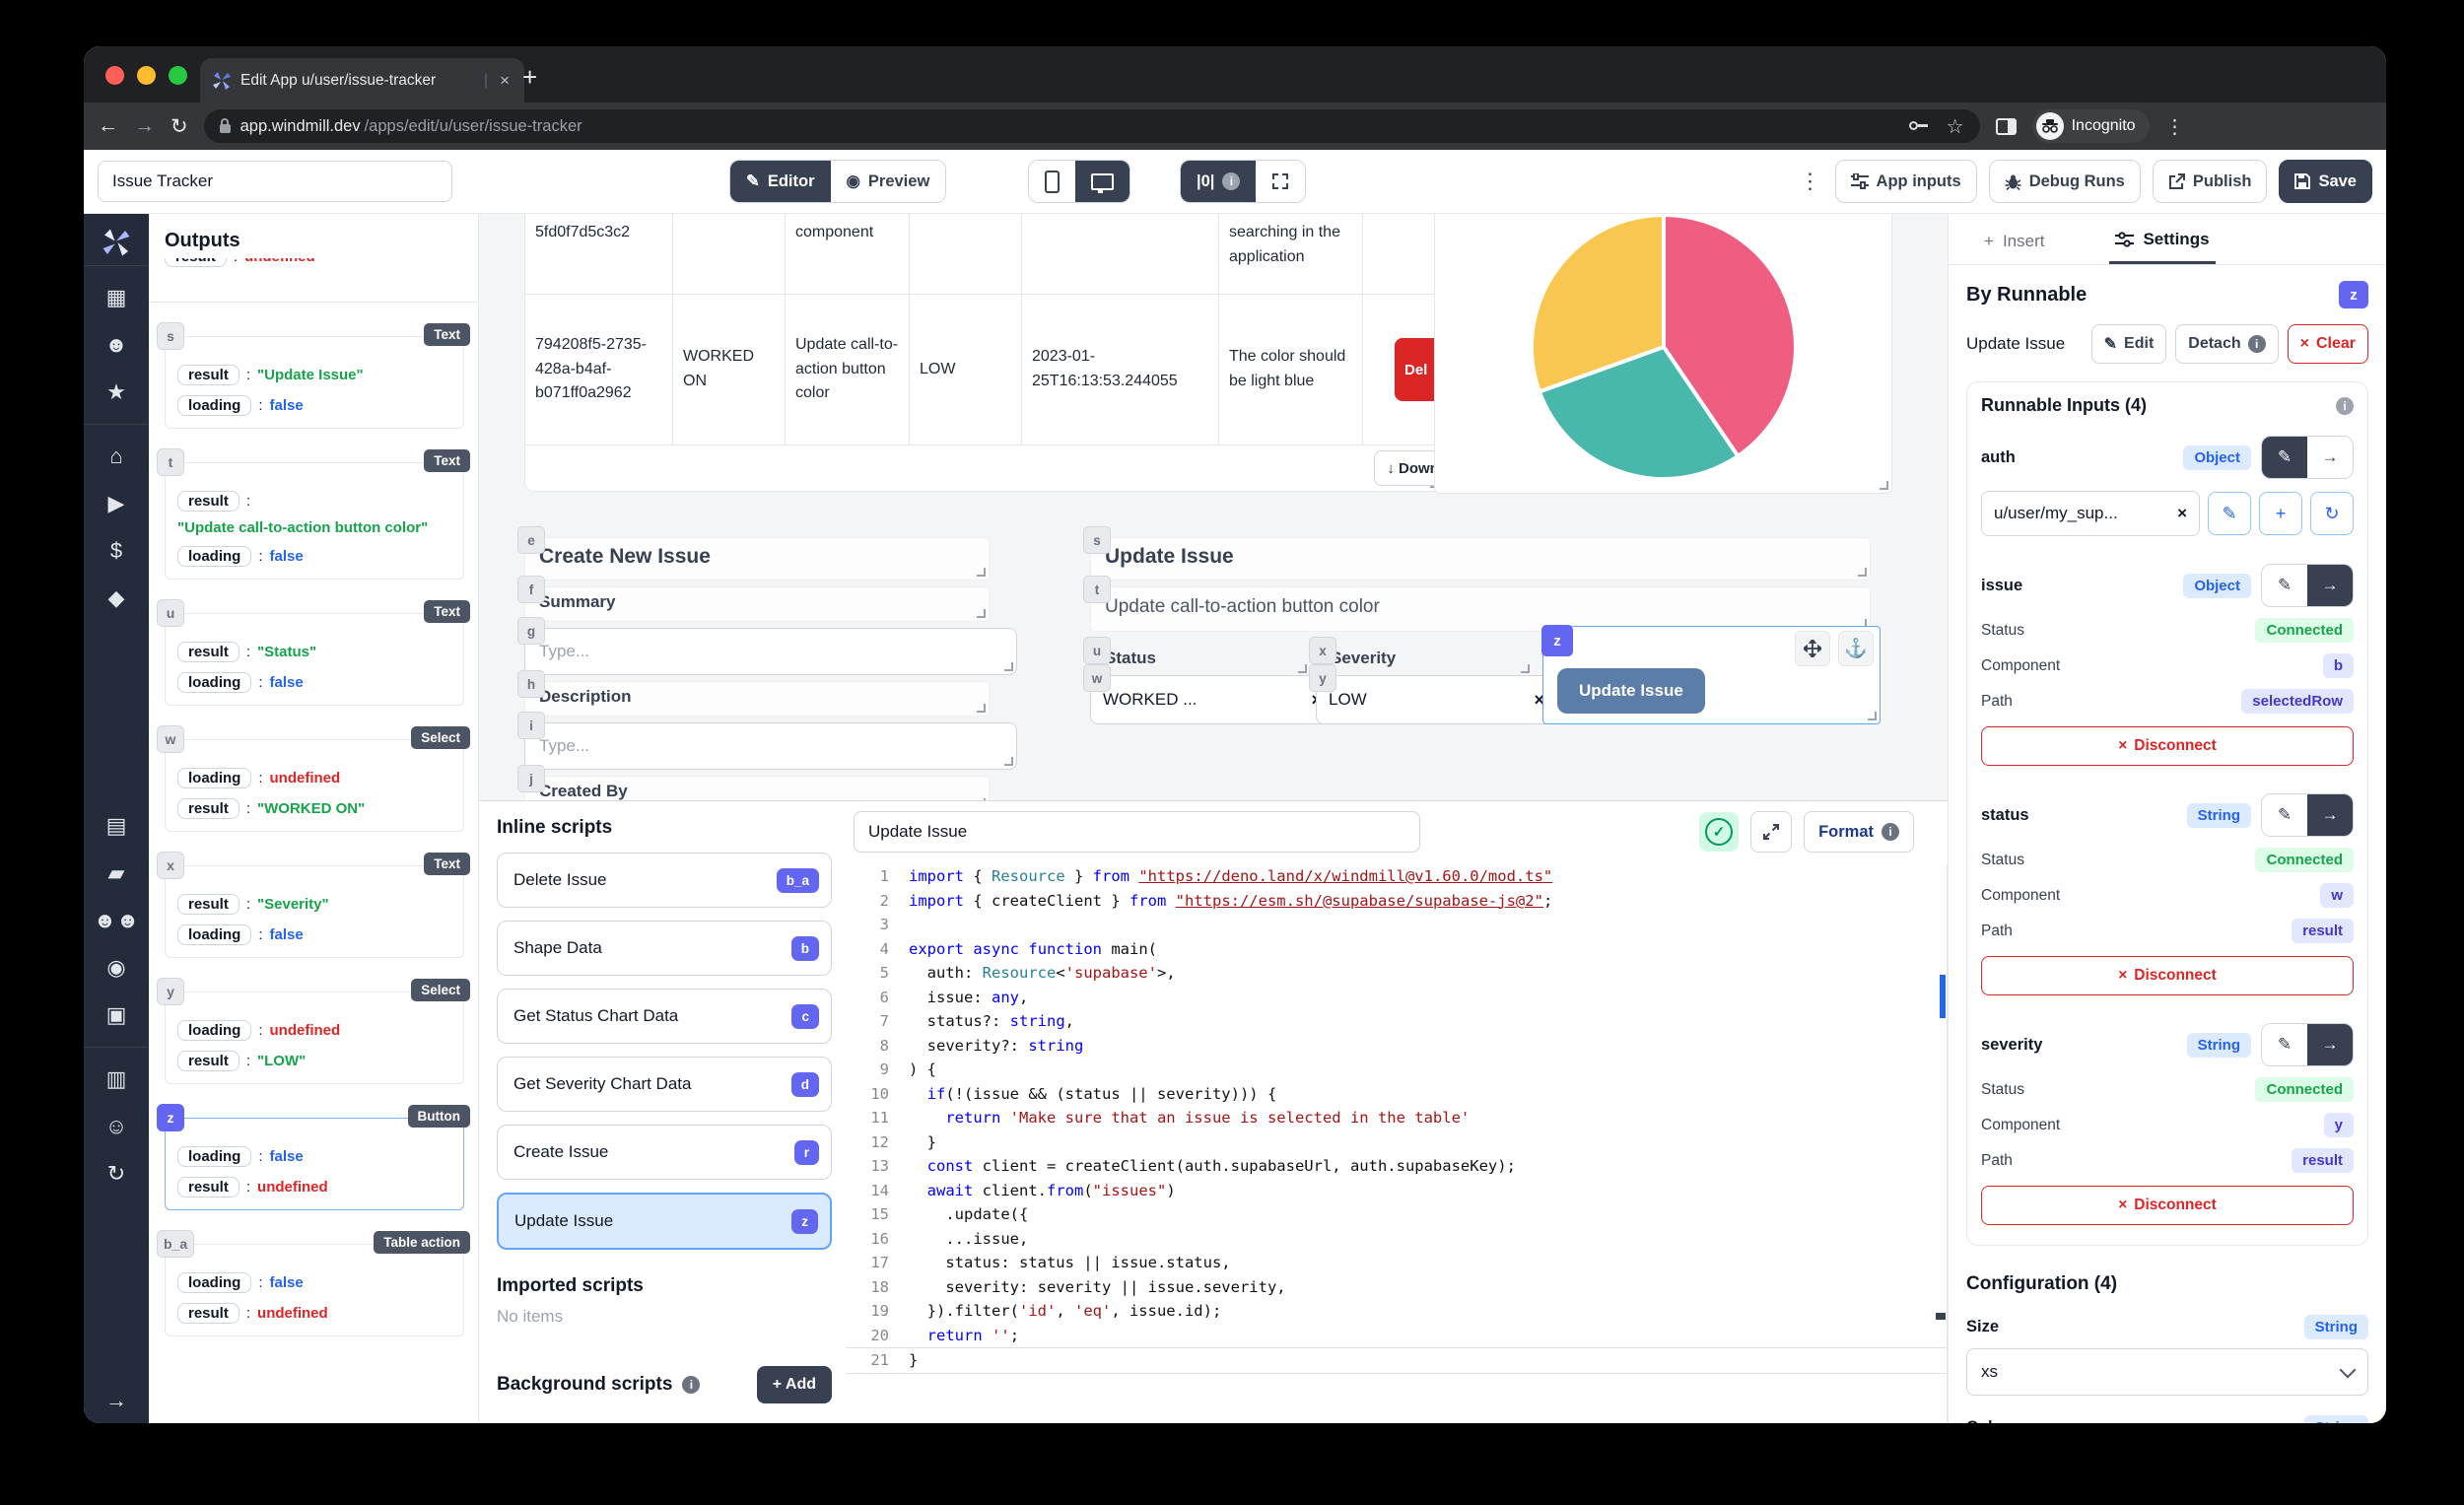 Image resolution: width=2464 pixels, height=1505 pixels. I want to click on runs-play-icon: ▶, so click(116, 503).